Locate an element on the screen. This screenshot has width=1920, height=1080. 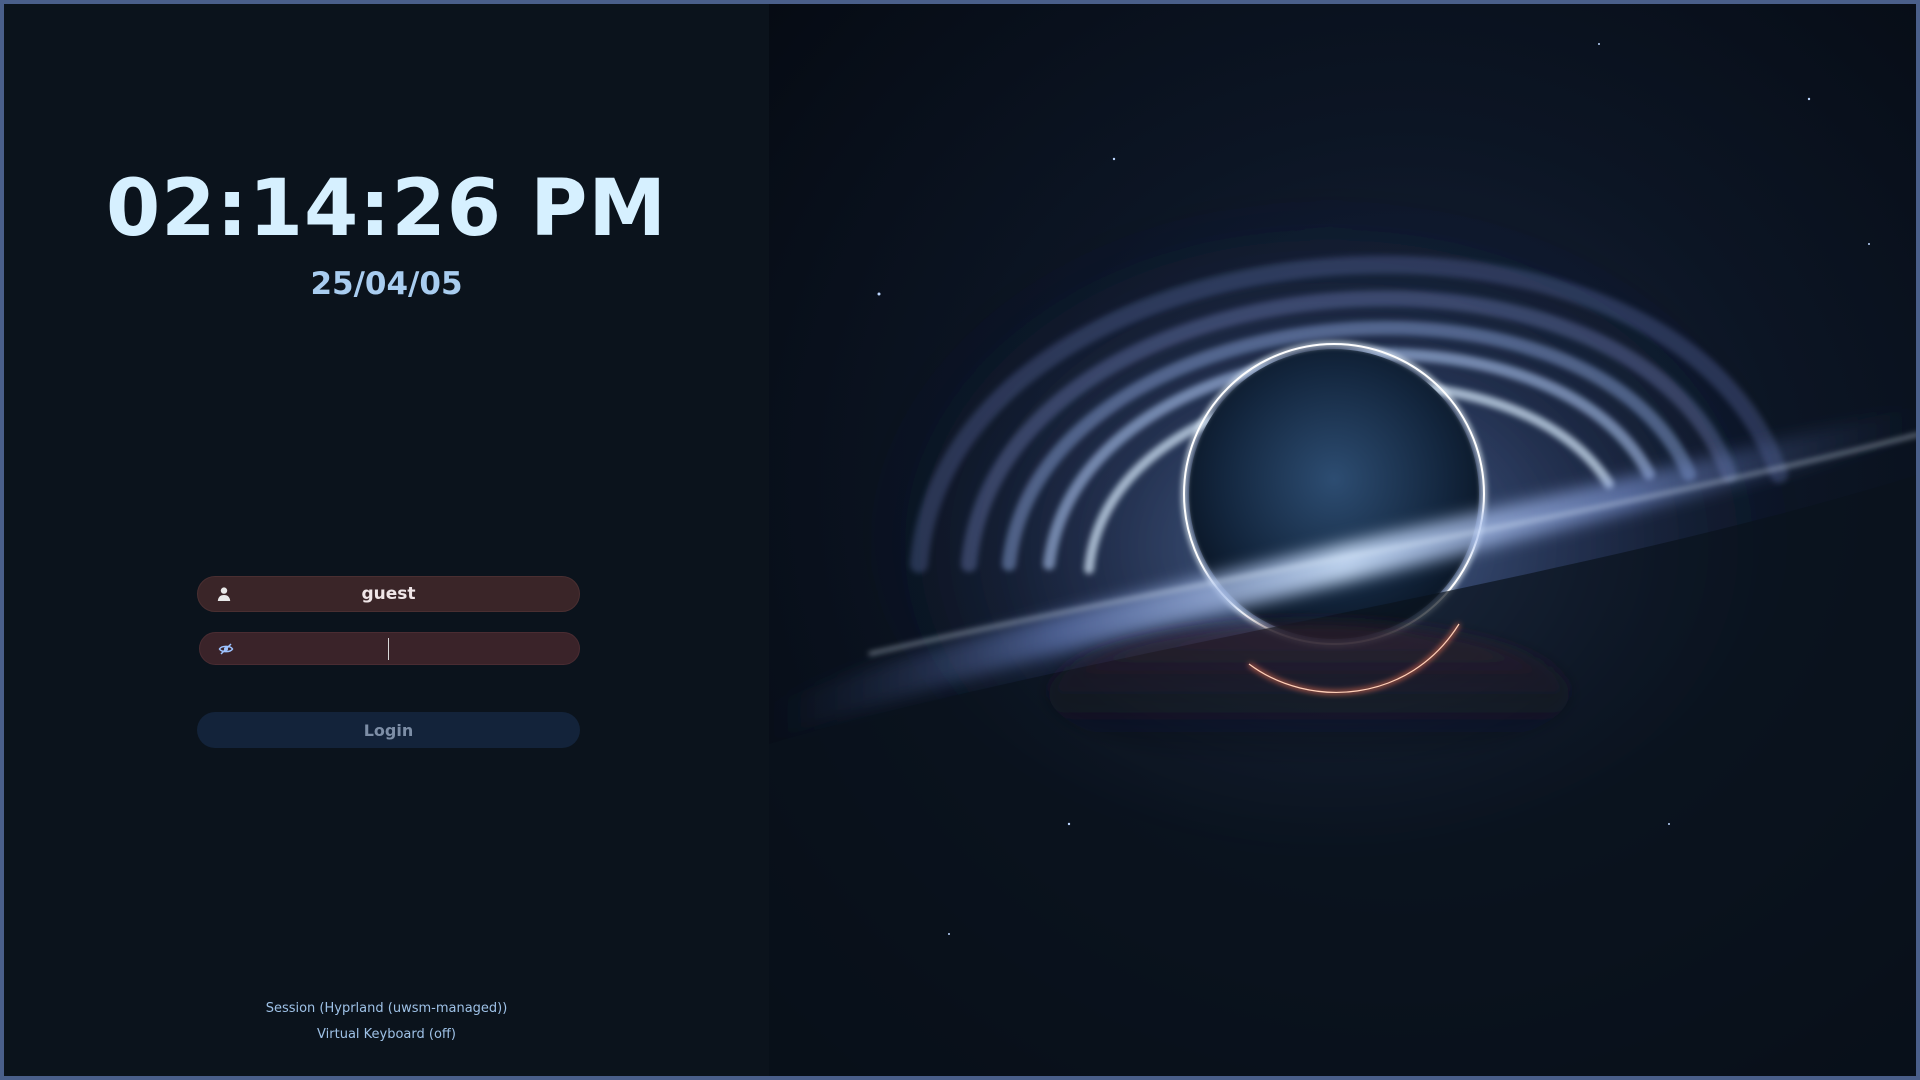
text-caret is located at coordinates (388, 649).